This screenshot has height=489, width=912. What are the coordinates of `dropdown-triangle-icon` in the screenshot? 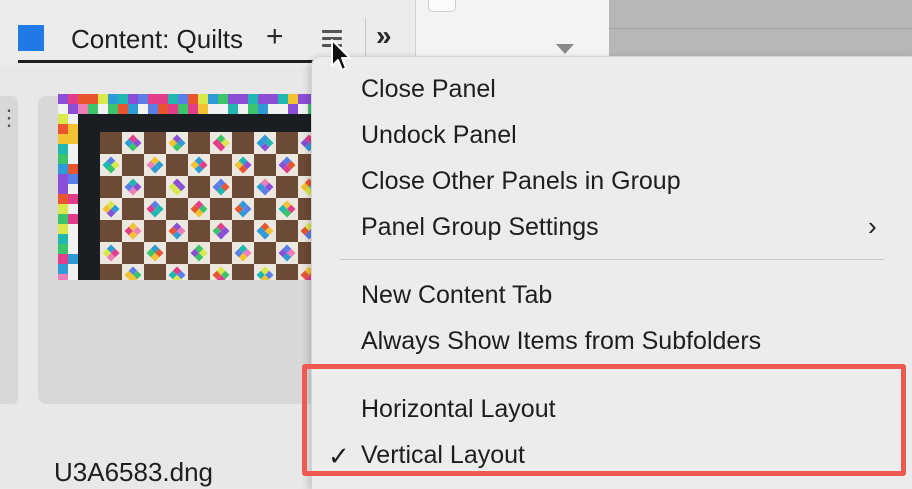 It's located at (565, 49).